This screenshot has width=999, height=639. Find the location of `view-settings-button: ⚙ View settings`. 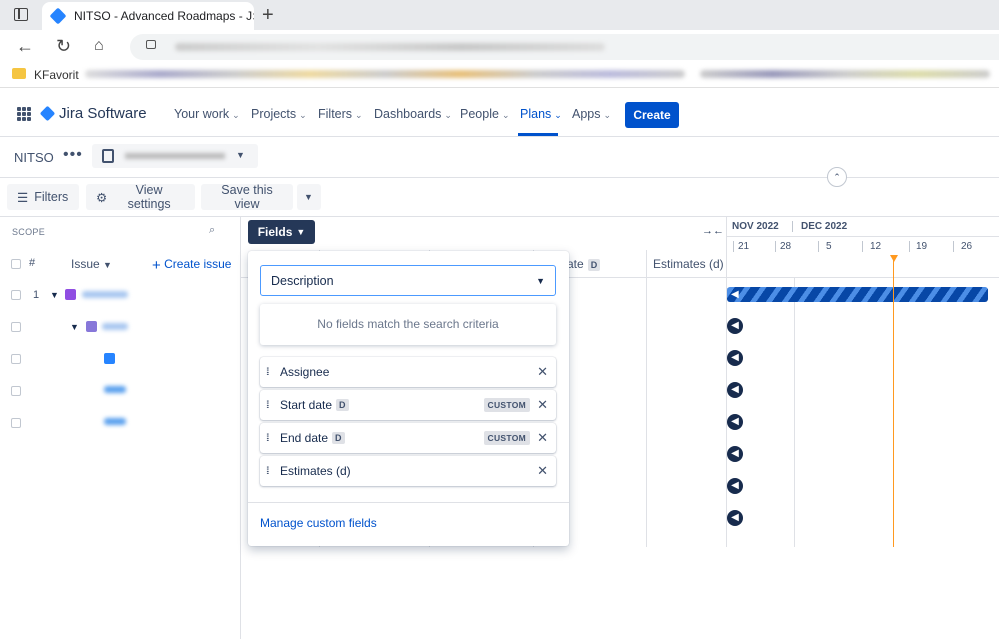

view-settings-button: ⚙ View settings is located at coordinates (140, 197).